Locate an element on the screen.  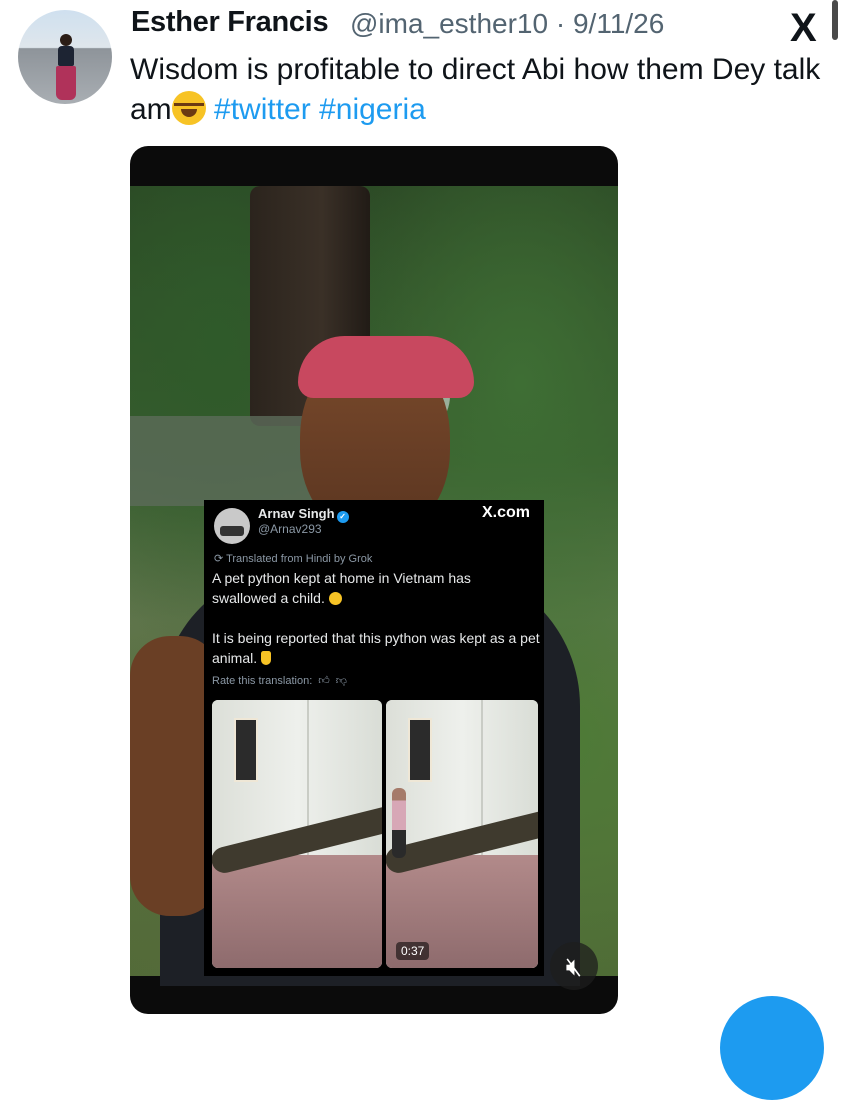
author-avatar is located at coordinates (65, 57).